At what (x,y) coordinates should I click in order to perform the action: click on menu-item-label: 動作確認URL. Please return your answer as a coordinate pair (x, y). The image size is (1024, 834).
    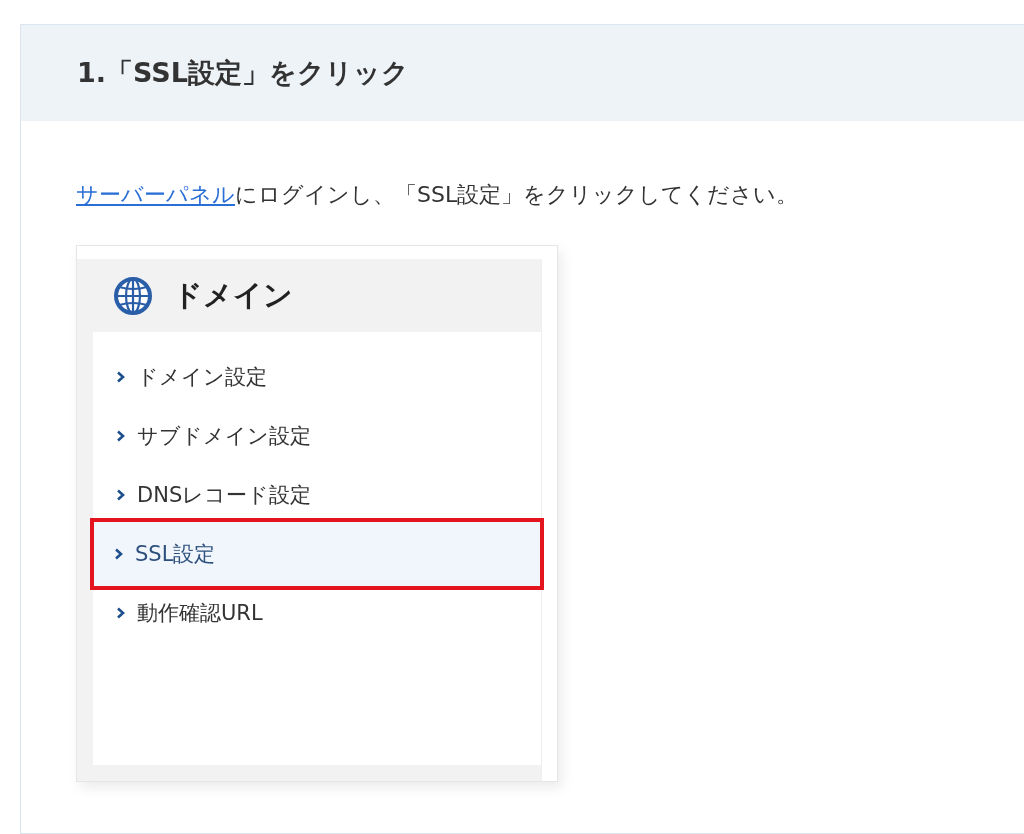
    Looking at the image, I should click on (200, 613).